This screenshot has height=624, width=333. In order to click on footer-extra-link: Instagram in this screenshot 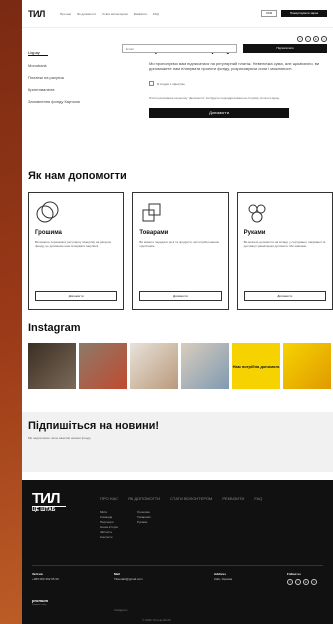, I will do `click(120, 610)`.